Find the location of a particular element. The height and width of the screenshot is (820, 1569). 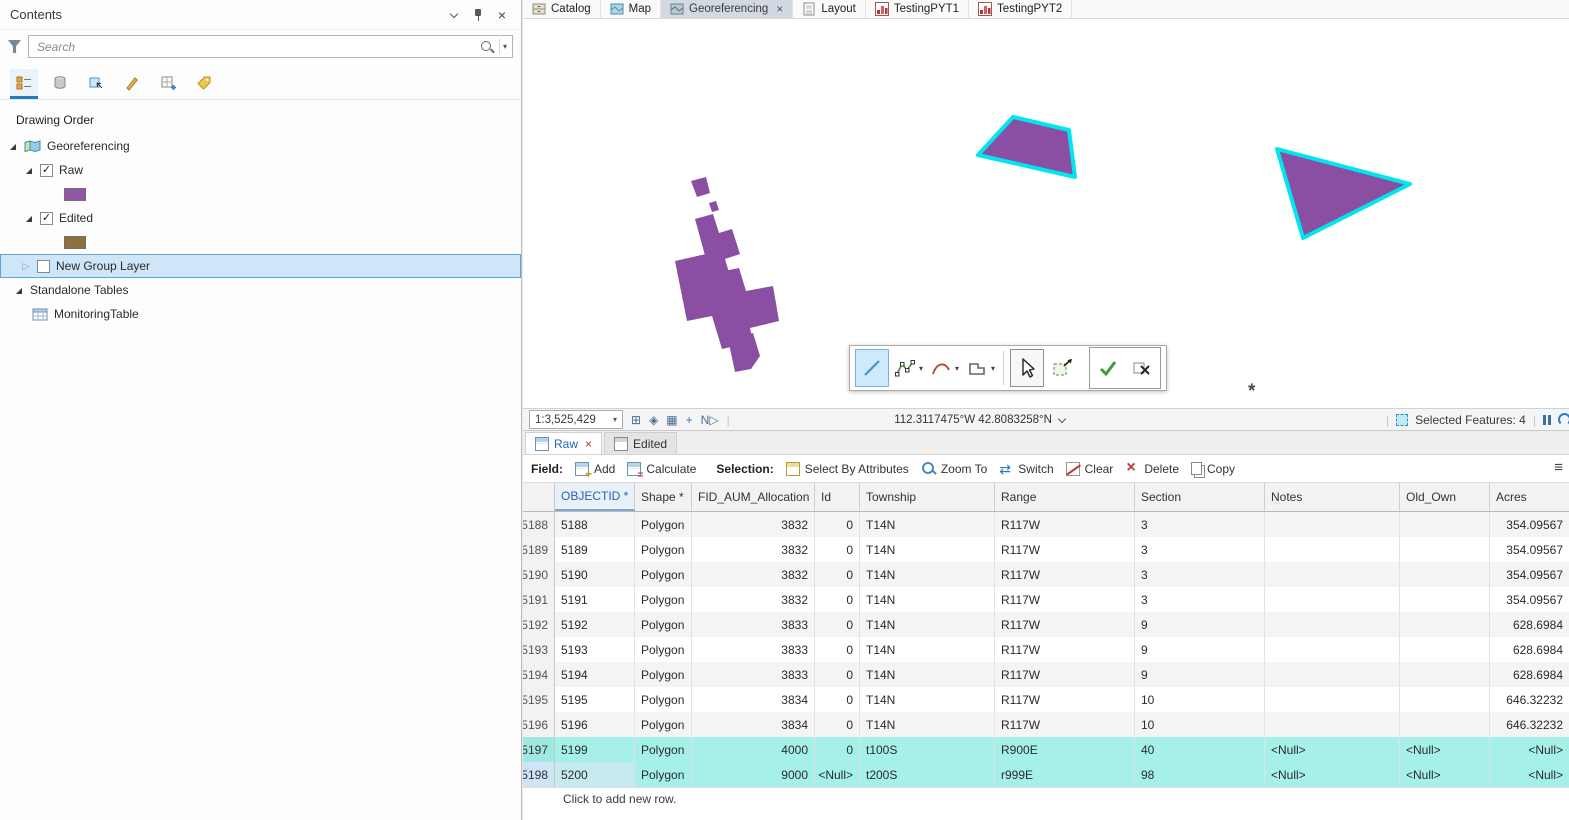

cell-id: <Null> is located at coordinates (837, 774).